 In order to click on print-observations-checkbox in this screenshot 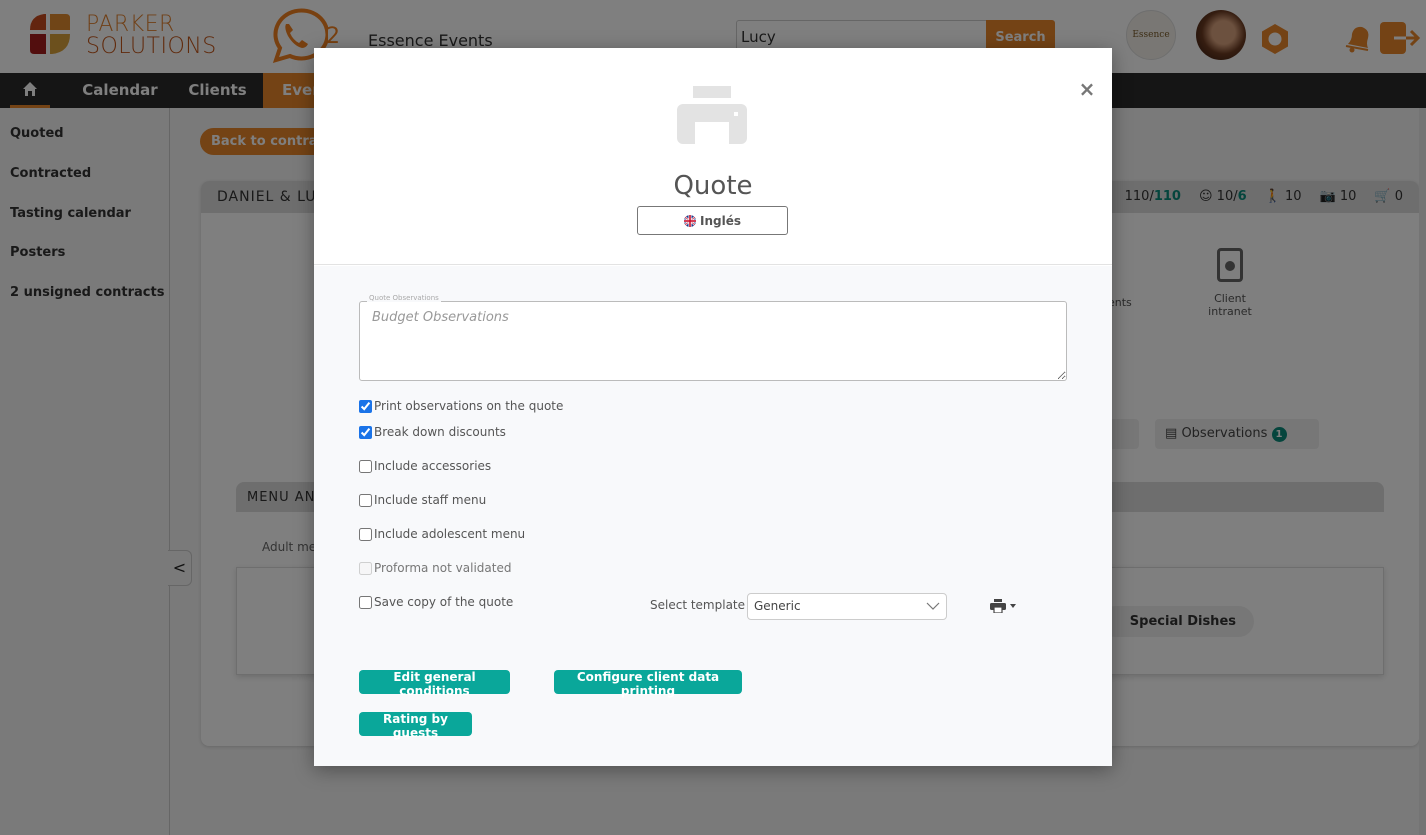, I will do `click(365, 406)`.